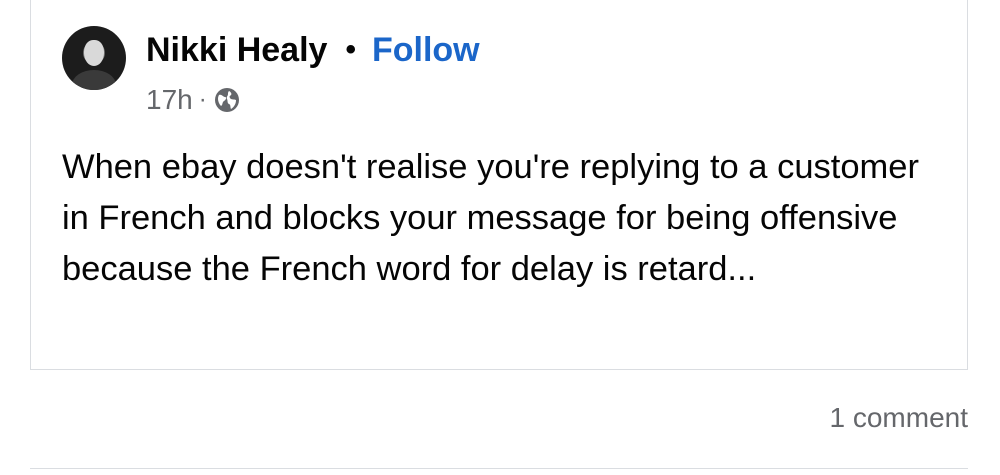 This screenshot has width=1000, height=475. I want to click on globe-icon, so click(227, 100).